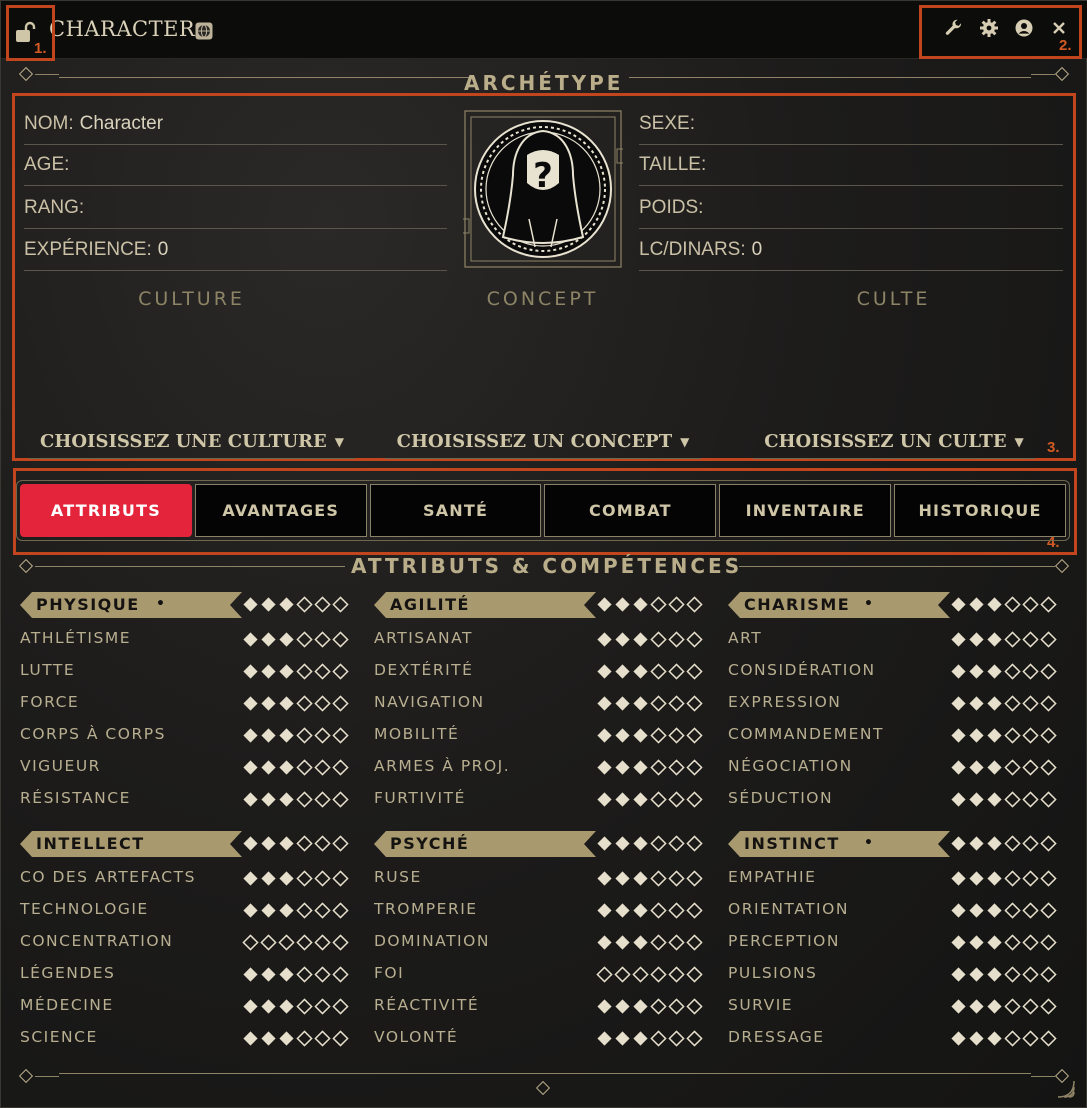 Image resolution: width=1087 pixels, height=1108 pixels. What do you see at coordinates (60, 766) in the screenshot?
I see `skill-name: VIGUEUR` at bounding box center [60, 766].